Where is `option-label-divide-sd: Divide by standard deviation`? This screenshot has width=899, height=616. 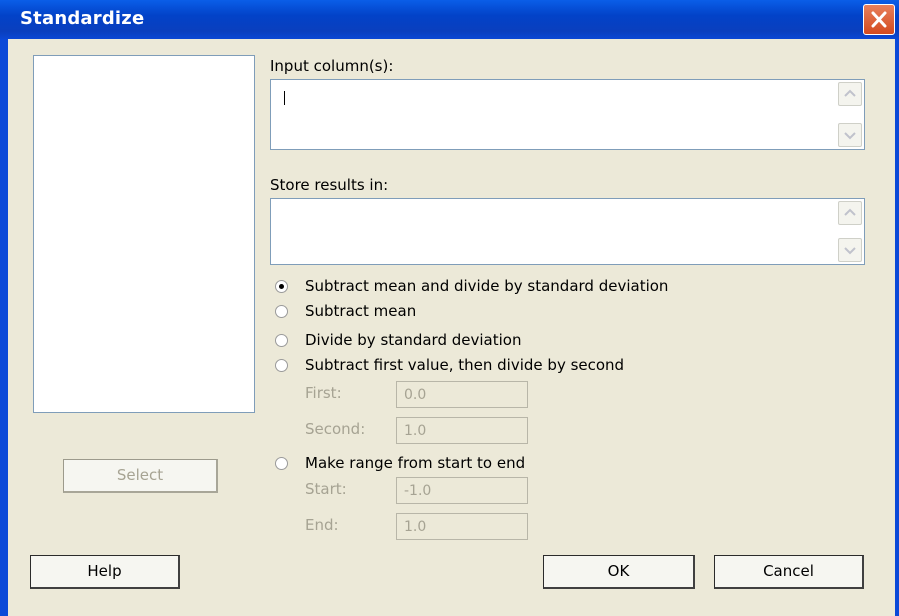 option-label-divide-sd: Divide by standard deviation is located at coordinates (413, 340).